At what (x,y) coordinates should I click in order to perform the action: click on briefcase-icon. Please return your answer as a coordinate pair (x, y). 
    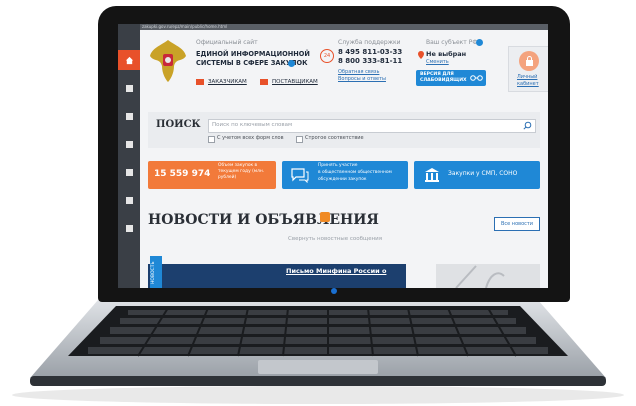
    Looking at the image, I should click on (129, 200).